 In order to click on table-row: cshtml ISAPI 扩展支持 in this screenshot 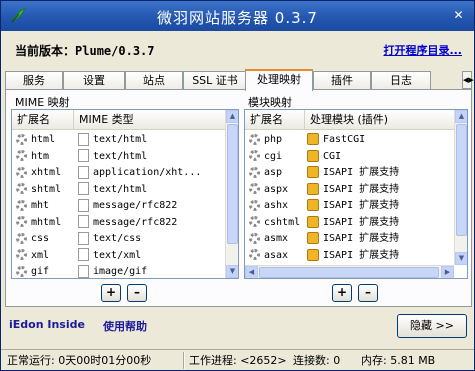, I will do `click(356, 223)`.